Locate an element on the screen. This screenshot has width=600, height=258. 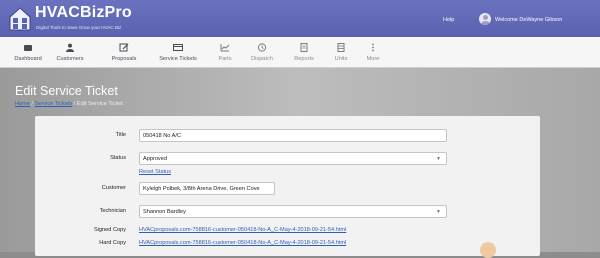
title-label: Title is located at coordinates (120, 135).